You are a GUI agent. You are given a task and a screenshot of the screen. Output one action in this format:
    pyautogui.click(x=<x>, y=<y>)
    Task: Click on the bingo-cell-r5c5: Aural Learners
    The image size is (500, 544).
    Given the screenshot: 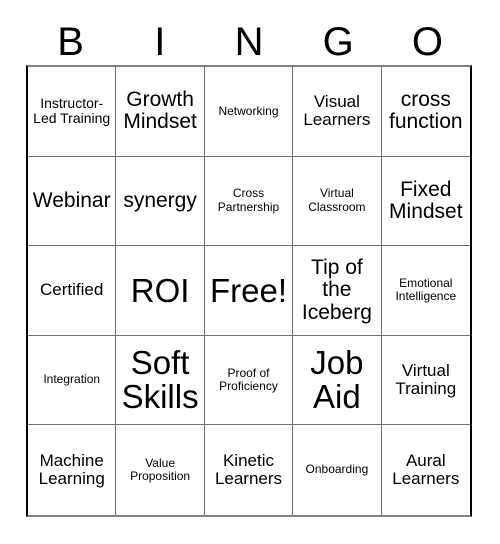 What is the action you would take?
    pyautogui.click(x=425, y=470)
    